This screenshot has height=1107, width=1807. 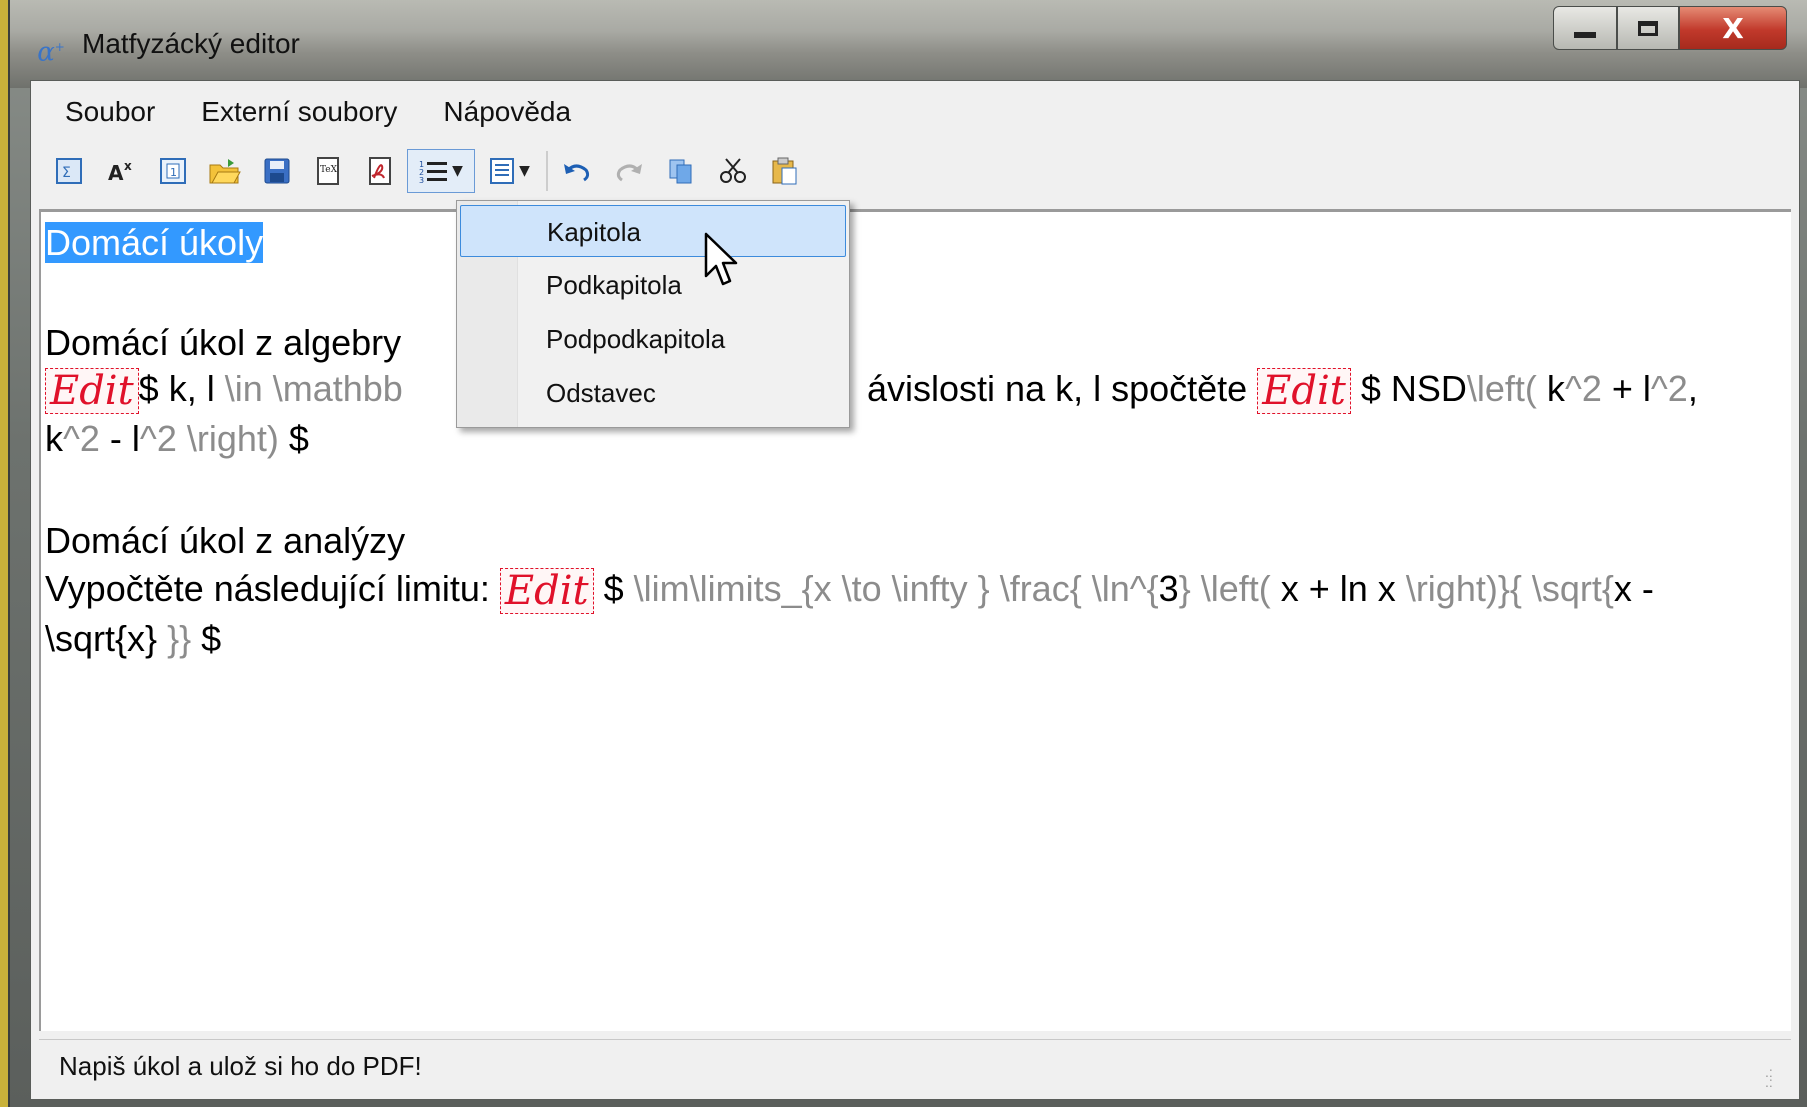 I want to click on info-box-button: 1, so click(x=173, y=171).